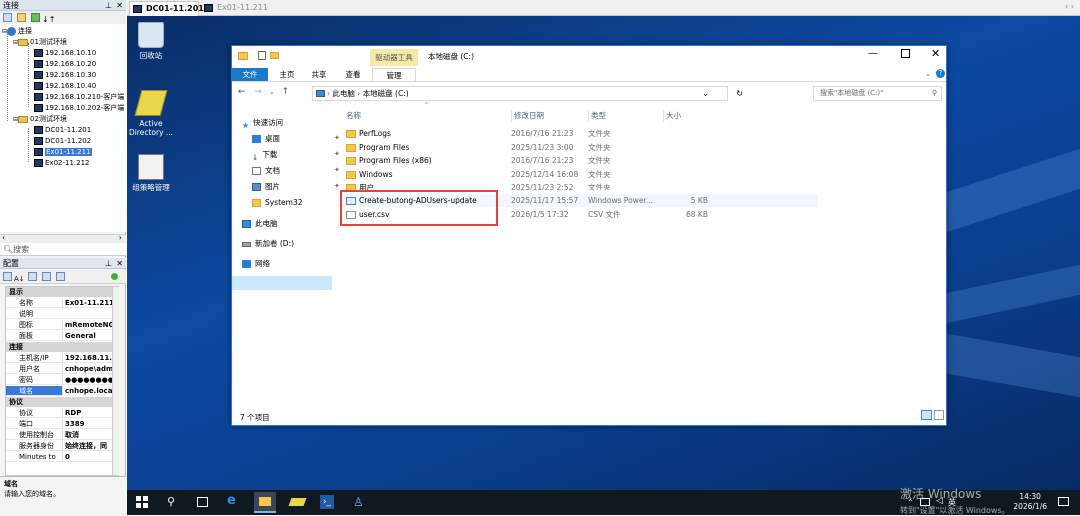 This screenshot has width=1080, height=516. I want to click on category-display: 显示, so click(62, 292).